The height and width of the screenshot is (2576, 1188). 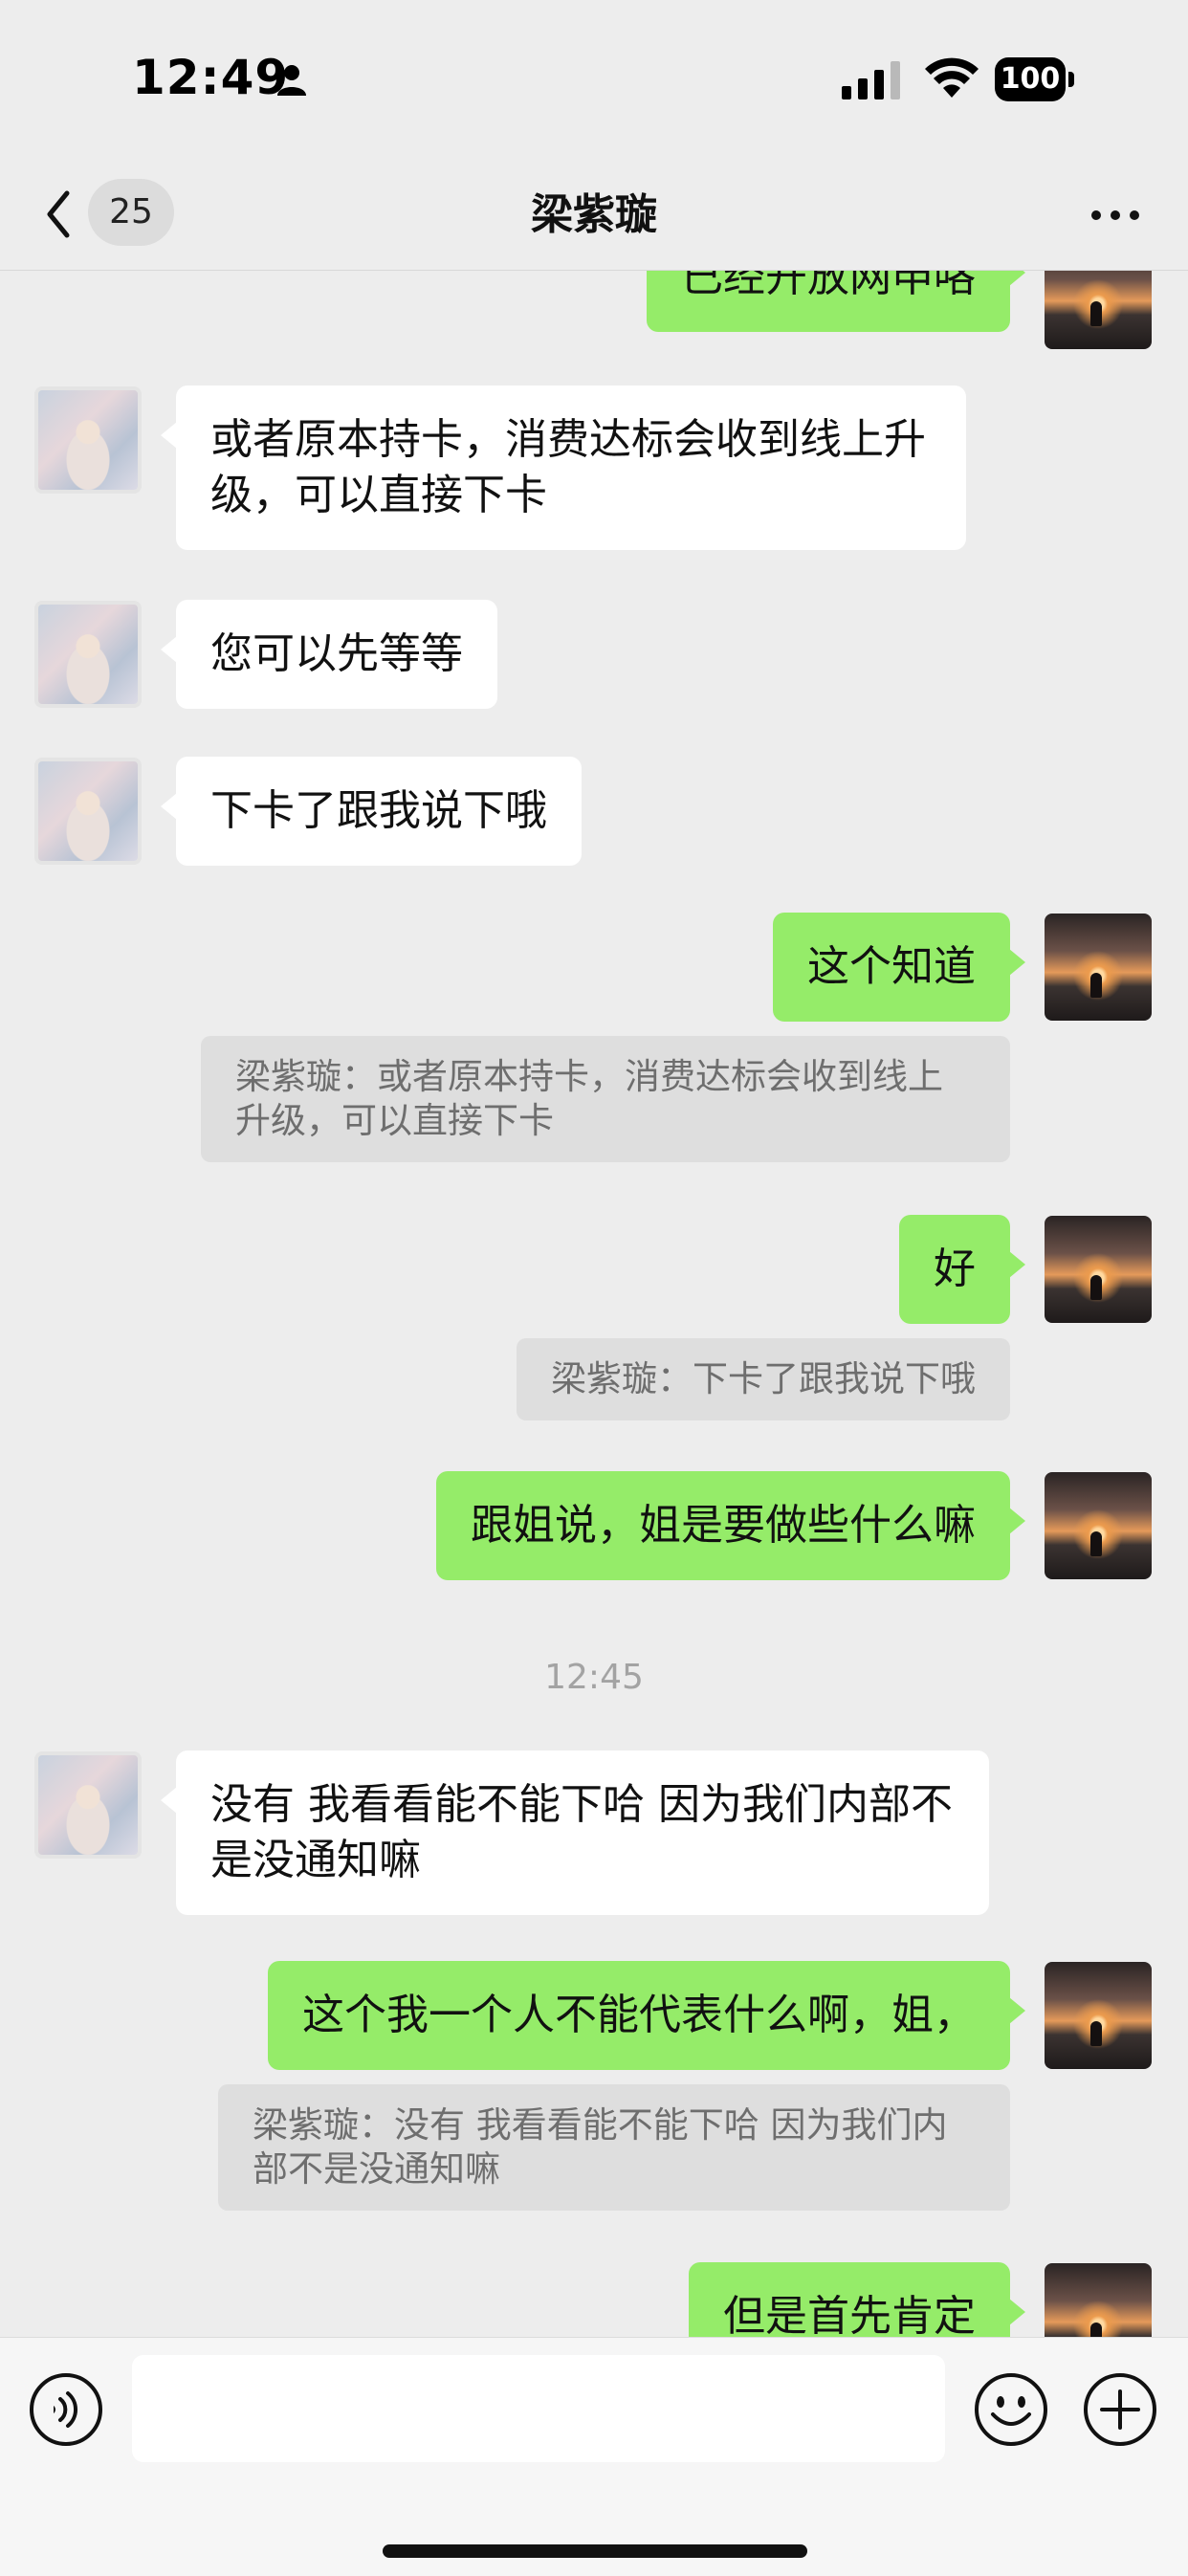 What do you see at coordinates (563, 468) in the screenshot?
I see `incoming-message: 或者原本持卡，消费达标会收到线上升级，可以直接下卡` at bounding box center [563, 468].